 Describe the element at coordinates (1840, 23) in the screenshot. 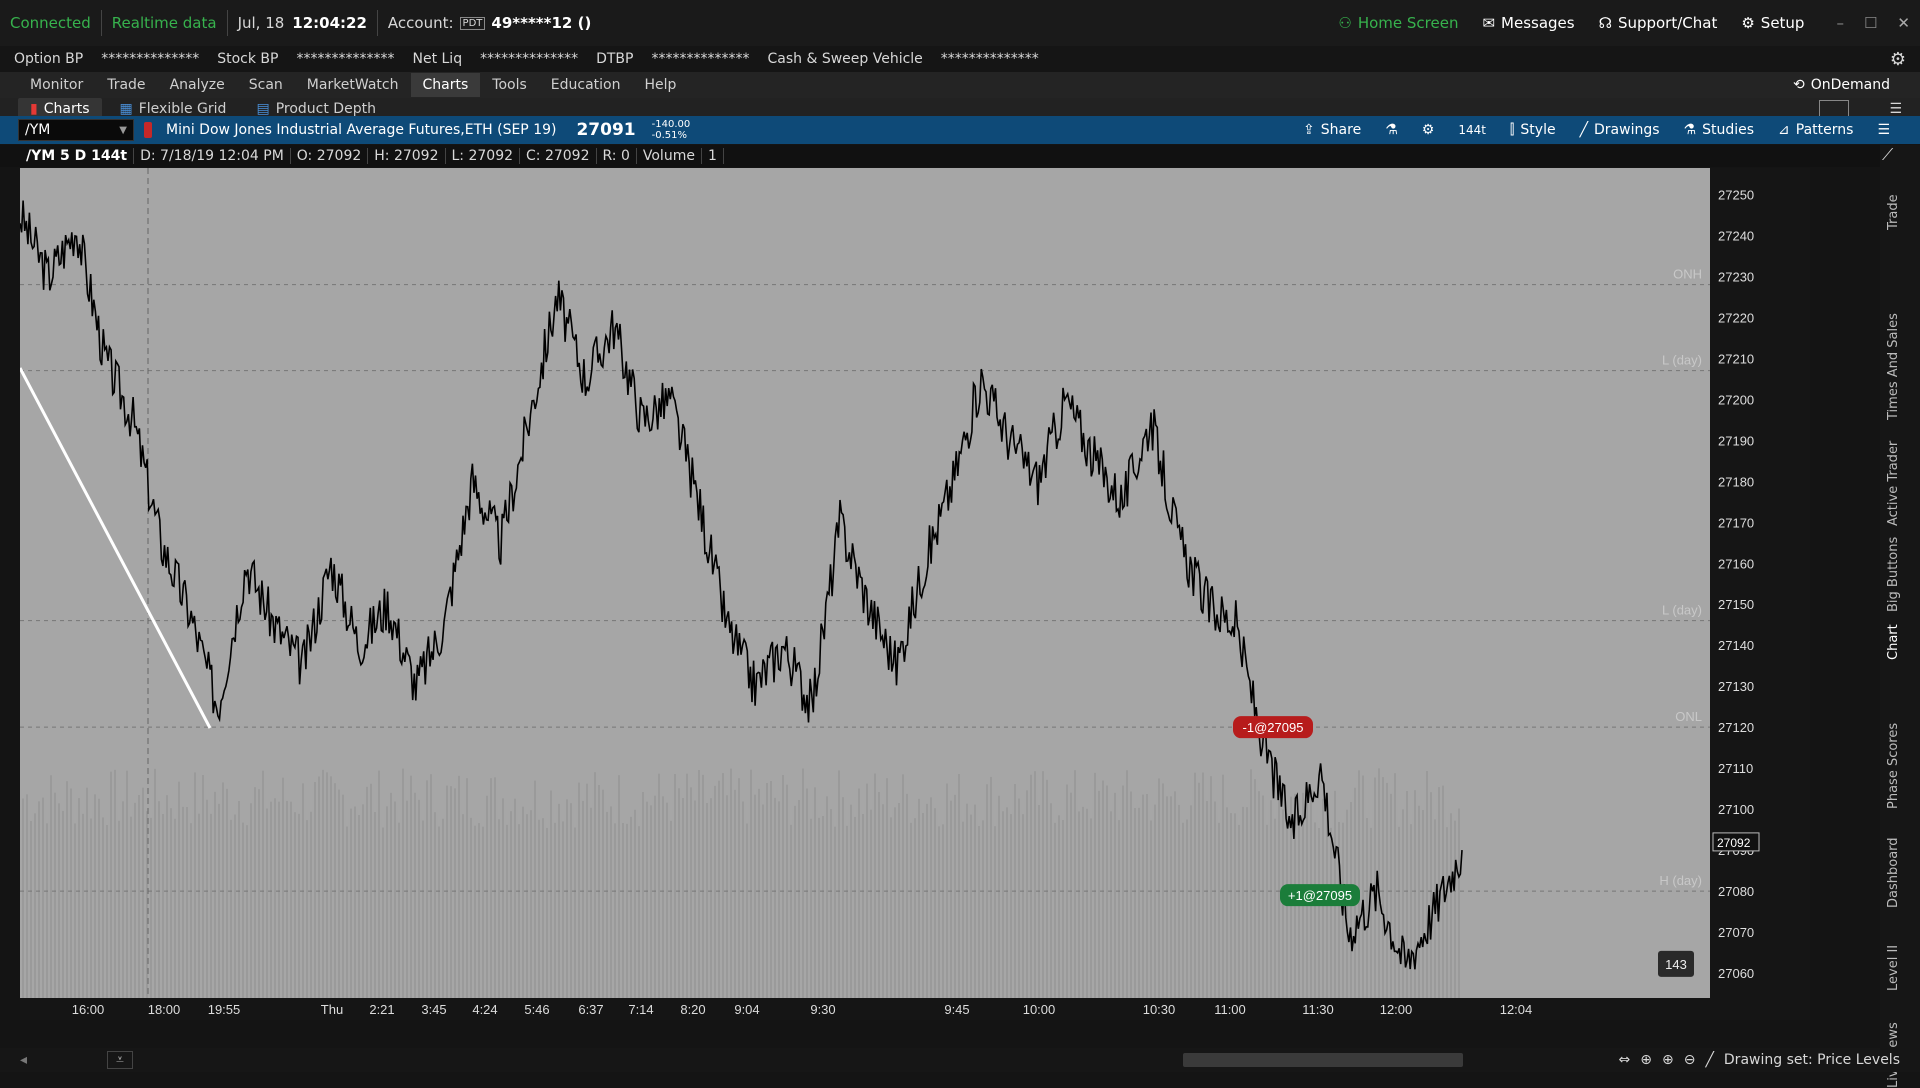

I see `minimize-button: –` at that location.